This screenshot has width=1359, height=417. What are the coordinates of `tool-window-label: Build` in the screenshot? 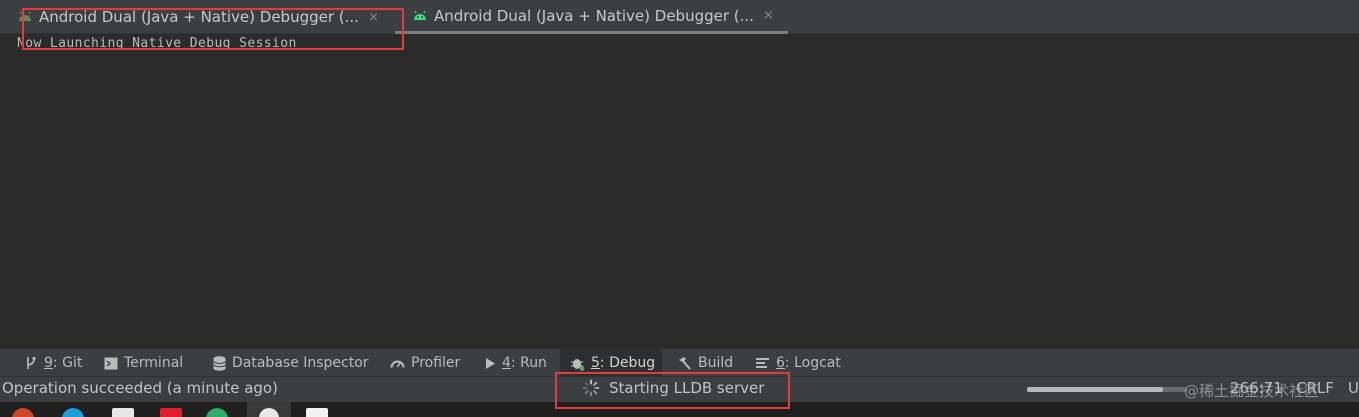 It's located at (716, 363).